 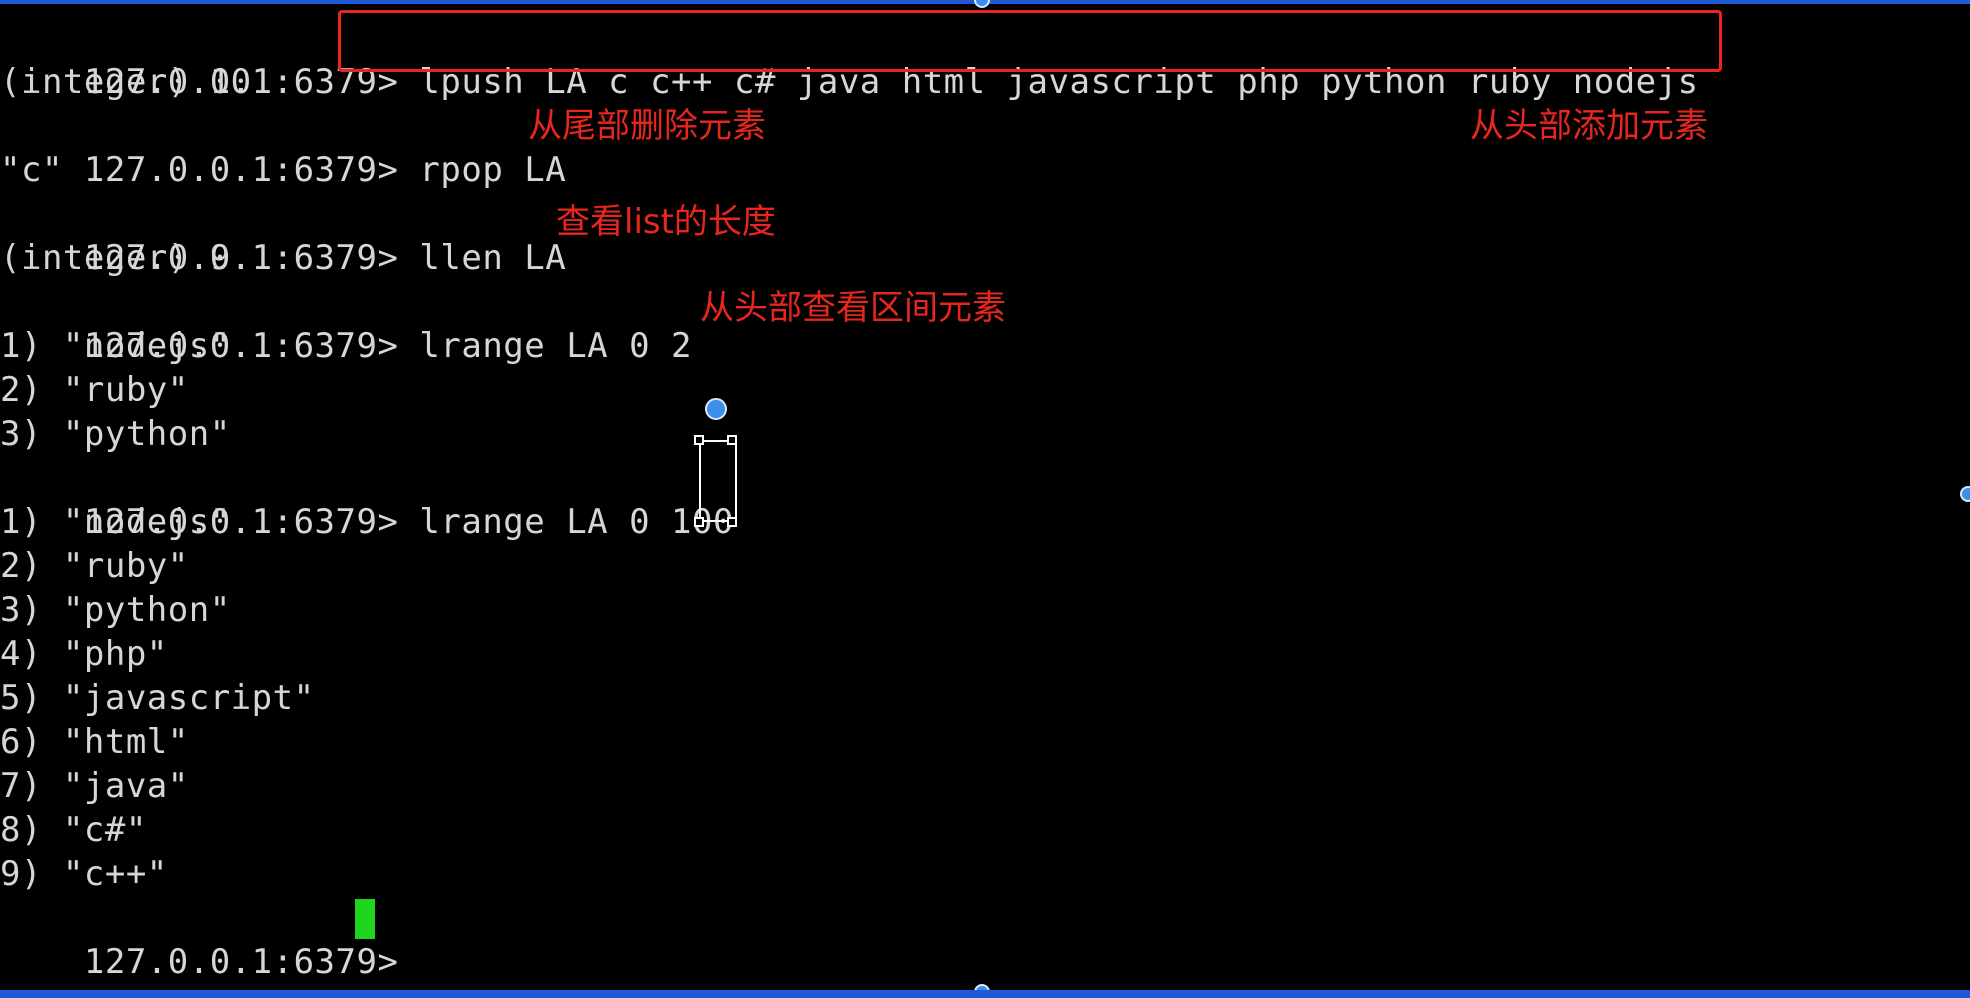 I want to click on annotation-llen: 查看list的长度, so click(x=666, y=222).